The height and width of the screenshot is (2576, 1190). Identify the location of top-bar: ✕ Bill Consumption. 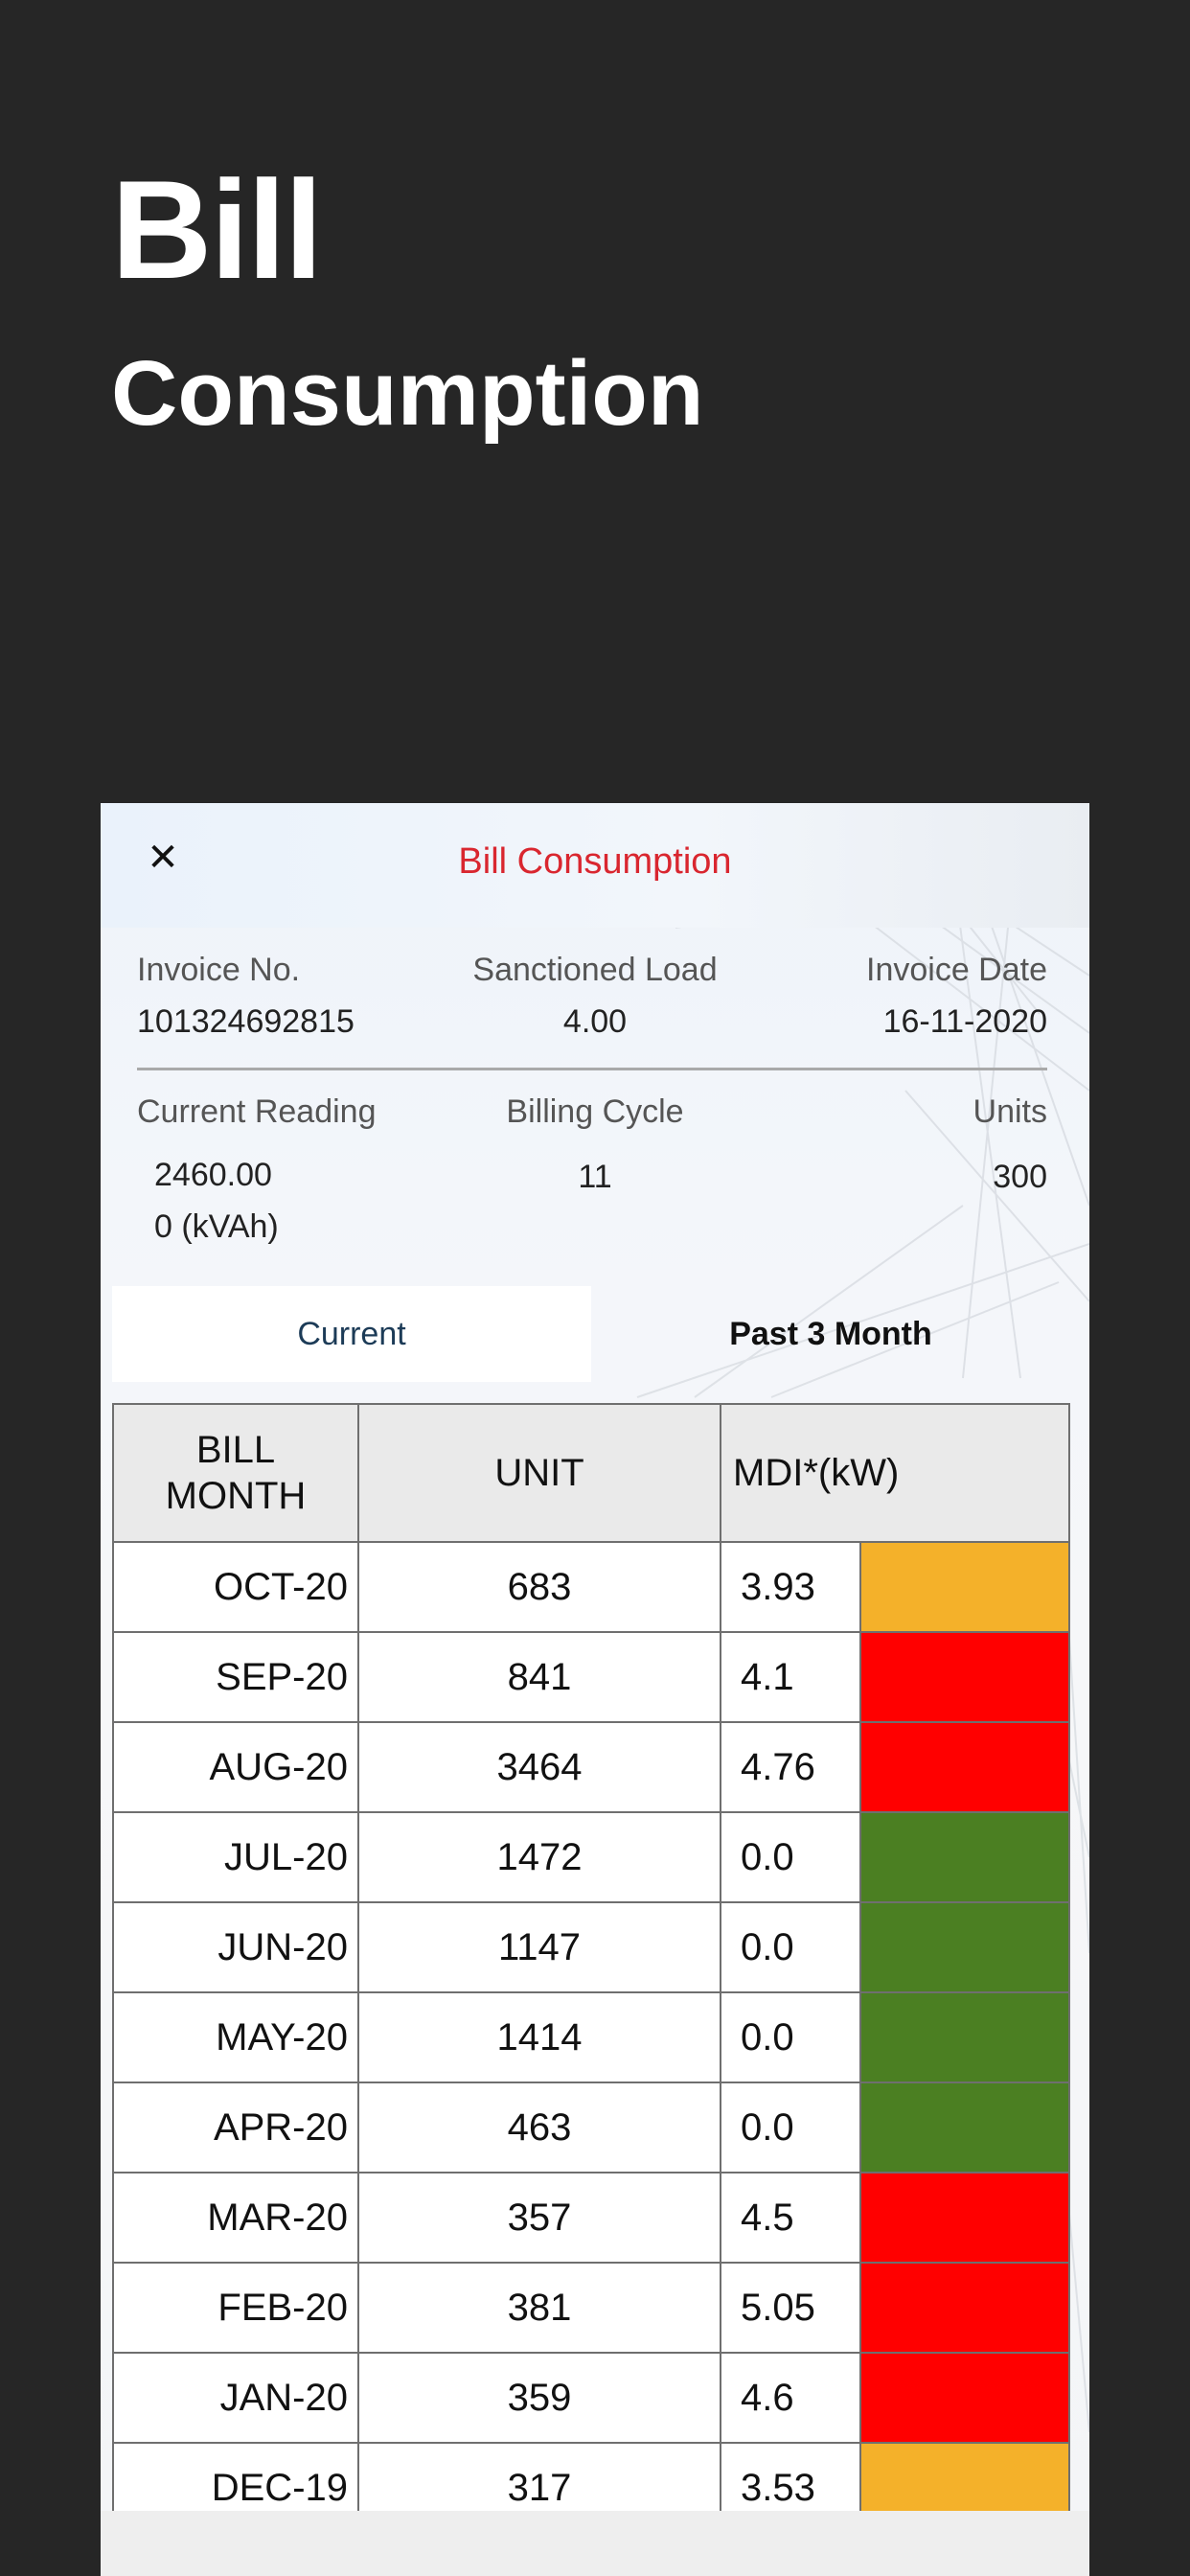
(595, 865).